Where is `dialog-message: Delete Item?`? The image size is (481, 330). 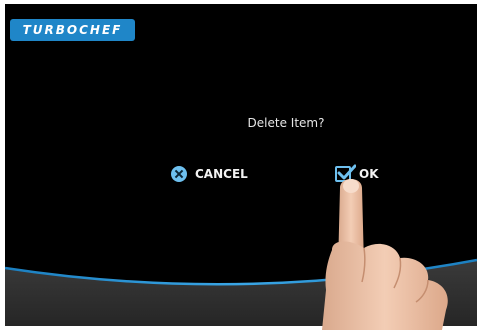 dialog-message: Delete Item? is located at coordinates (286, 123).